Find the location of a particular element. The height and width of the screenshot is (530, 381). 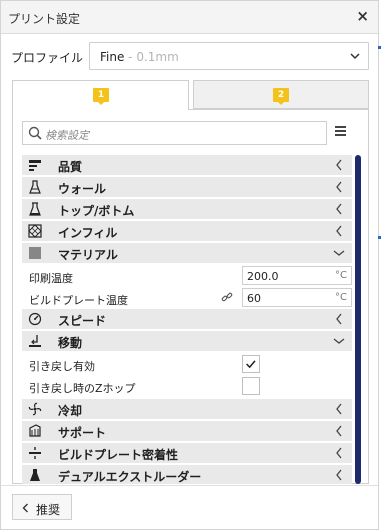

wall-icon is located at coordinates (35, 187).